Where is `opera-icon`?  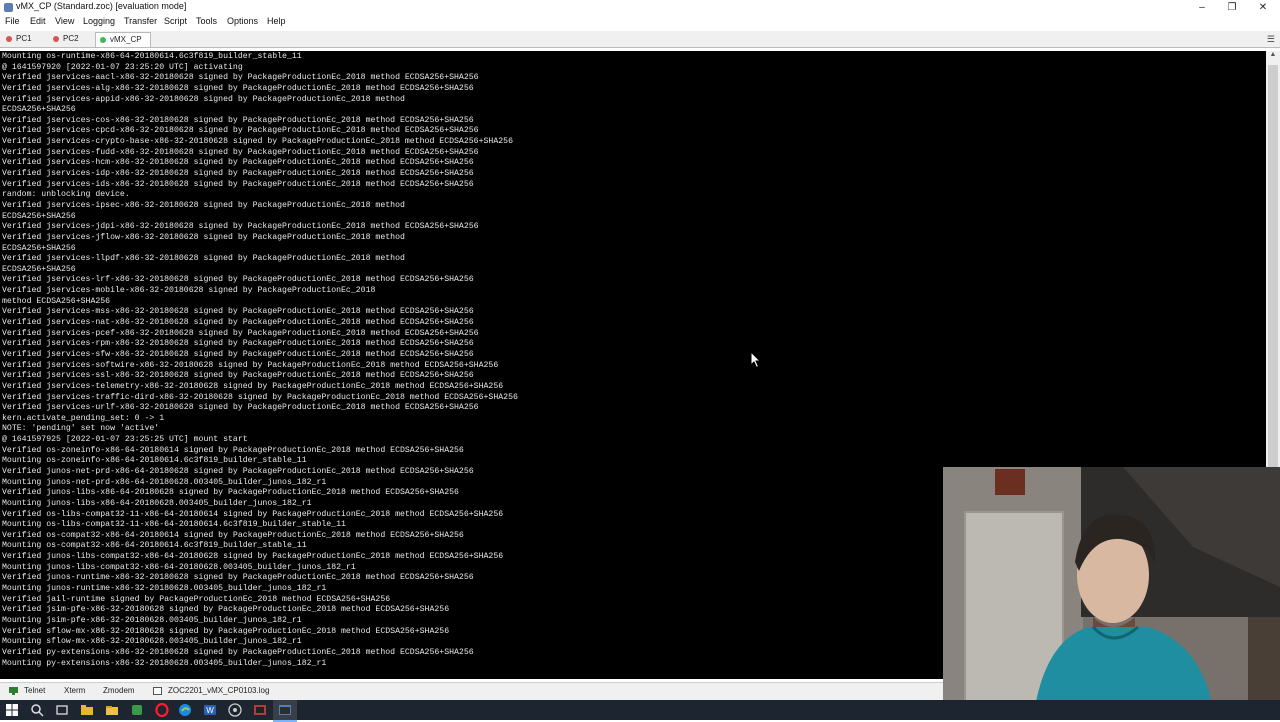 opera-icon is located at coordinates (162, 710).